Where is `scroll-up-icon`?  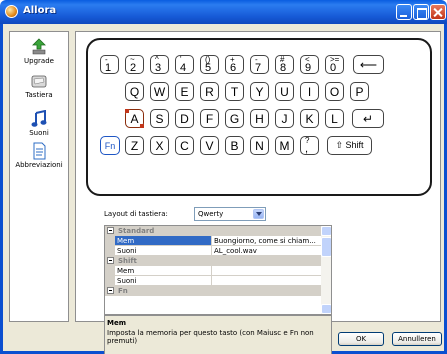
scroll-up-icon is located at coordinates (326, 231).